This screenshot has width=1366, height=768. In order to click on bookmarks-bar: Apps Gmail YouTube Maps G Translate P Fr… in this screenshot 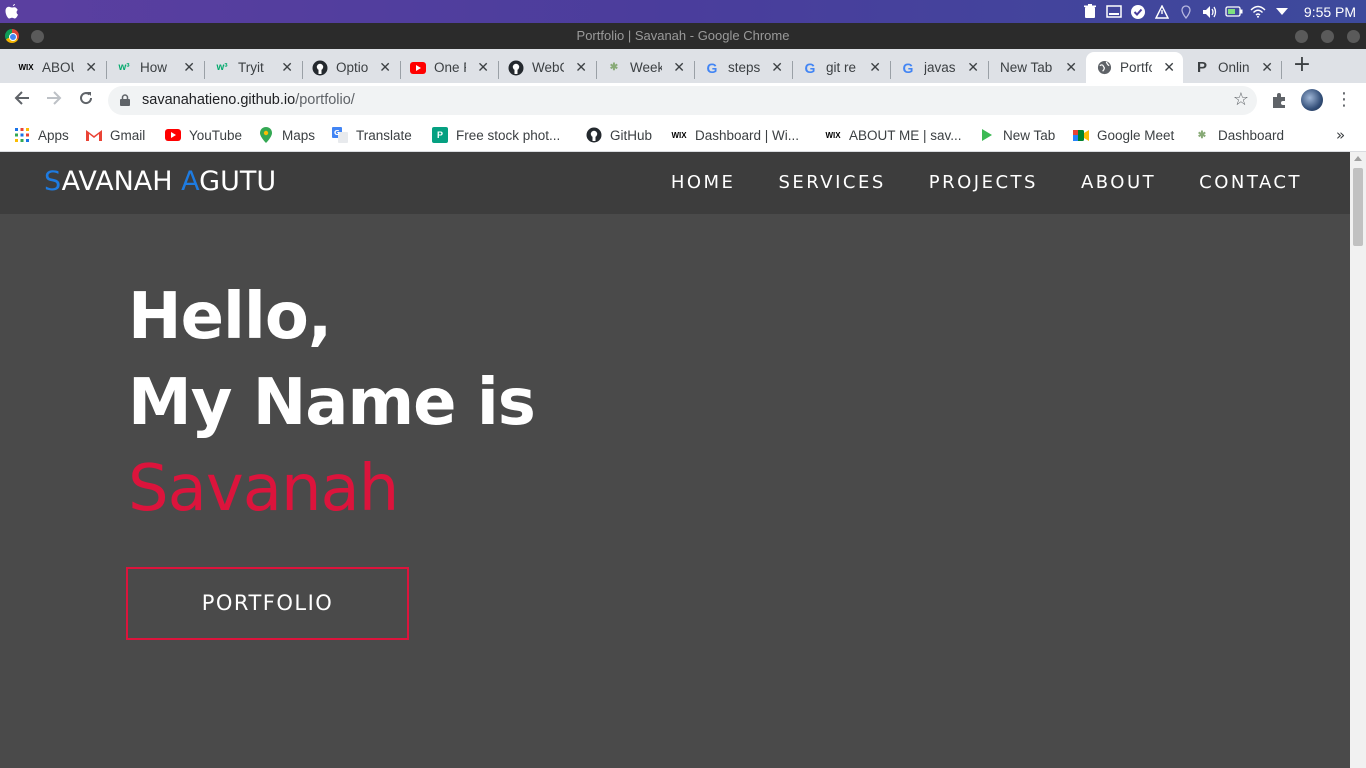, I will do `click(683, 135)`.